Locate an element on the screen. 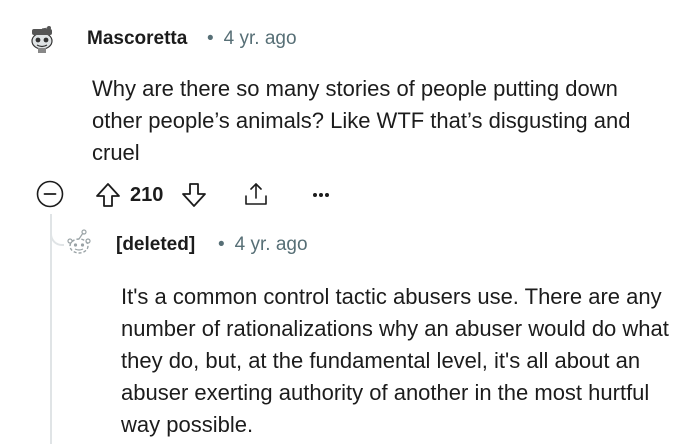 The height and width of the screenshot is (444, 700). deleted-avatar-icon is located at coordinates (79, 243).